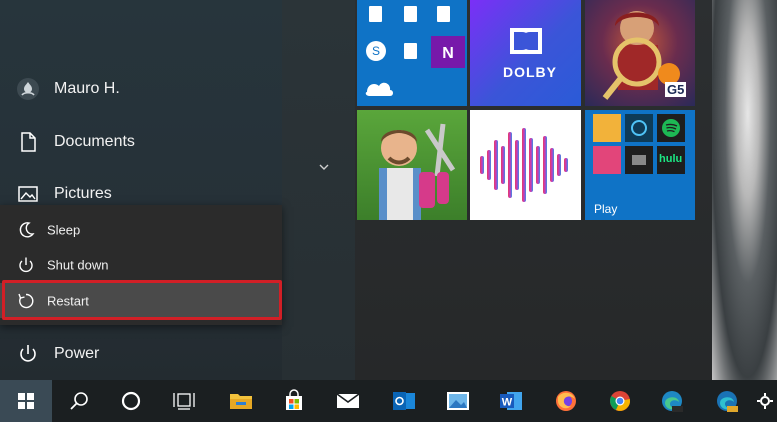  I want to click on photos-icon, so click(458, 401).